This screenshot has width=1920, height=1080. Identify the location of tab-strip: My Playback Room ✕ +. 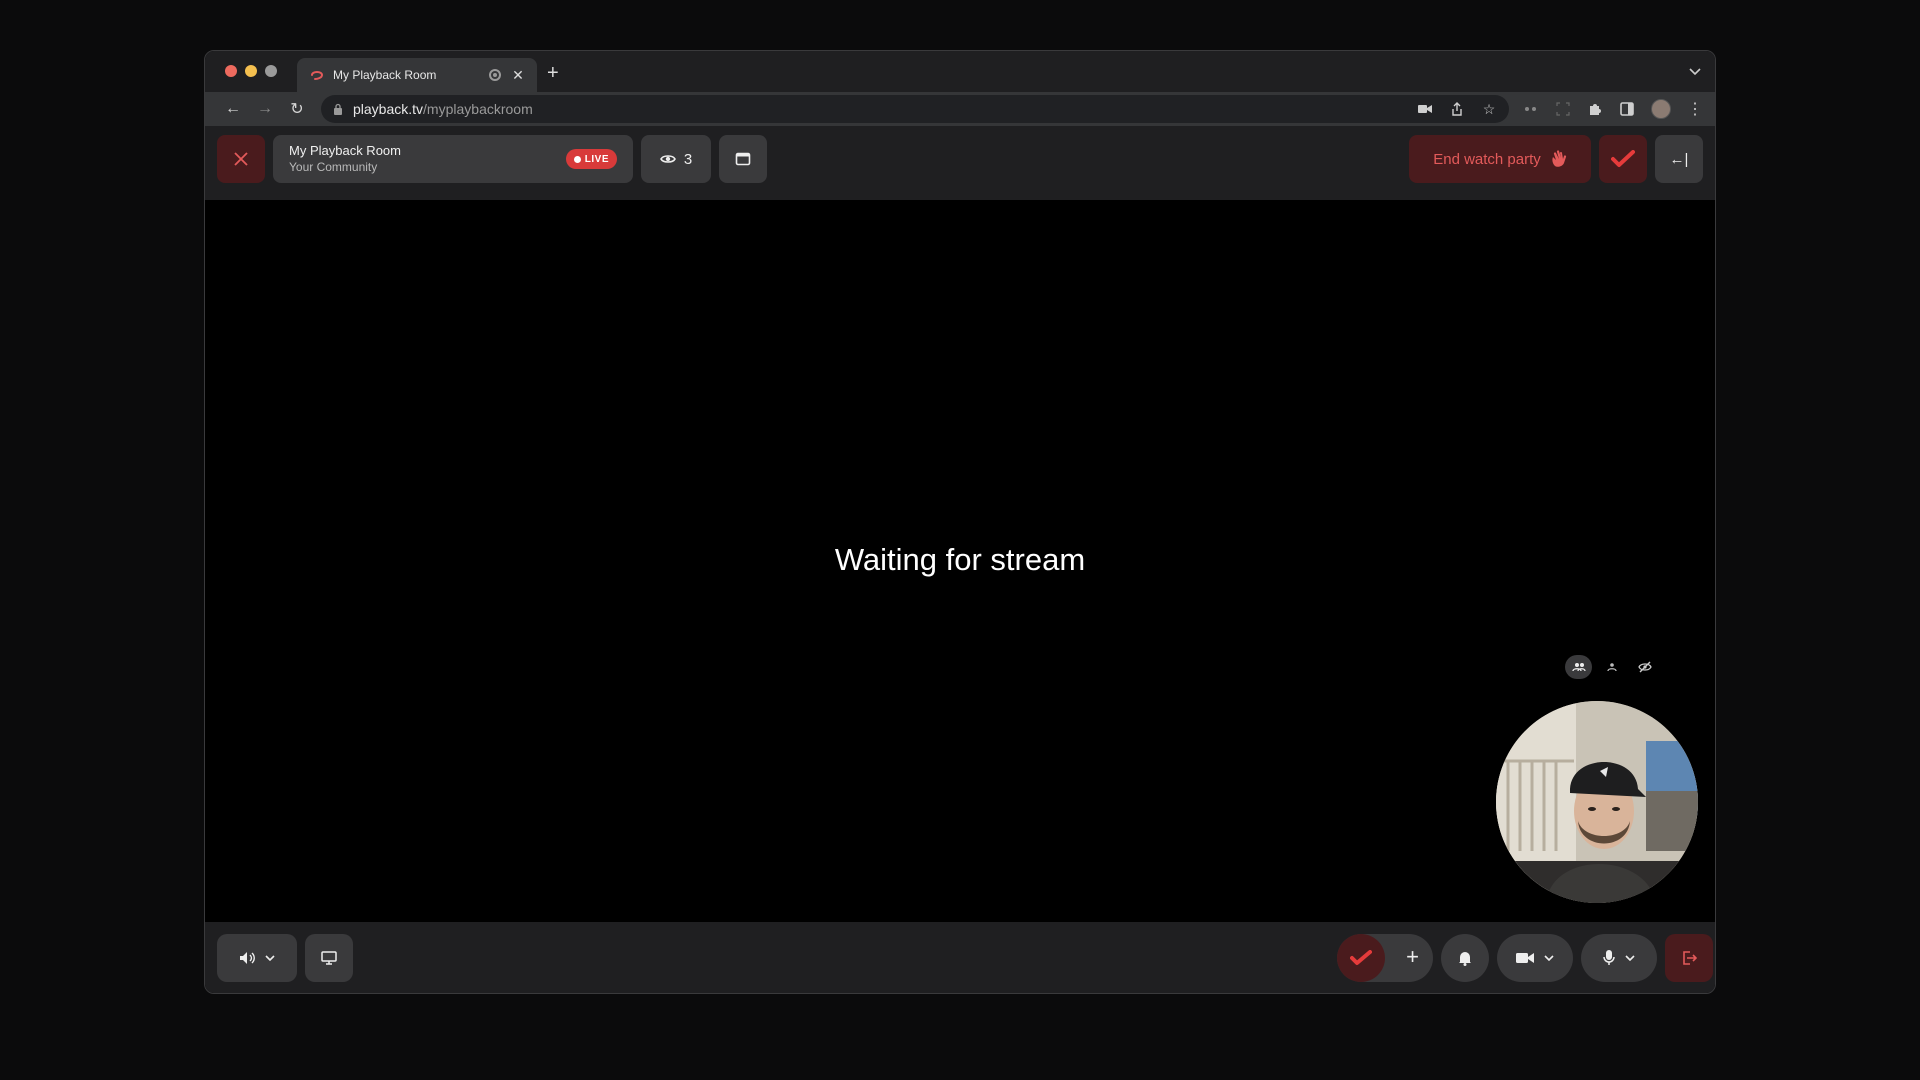
(960, 71).